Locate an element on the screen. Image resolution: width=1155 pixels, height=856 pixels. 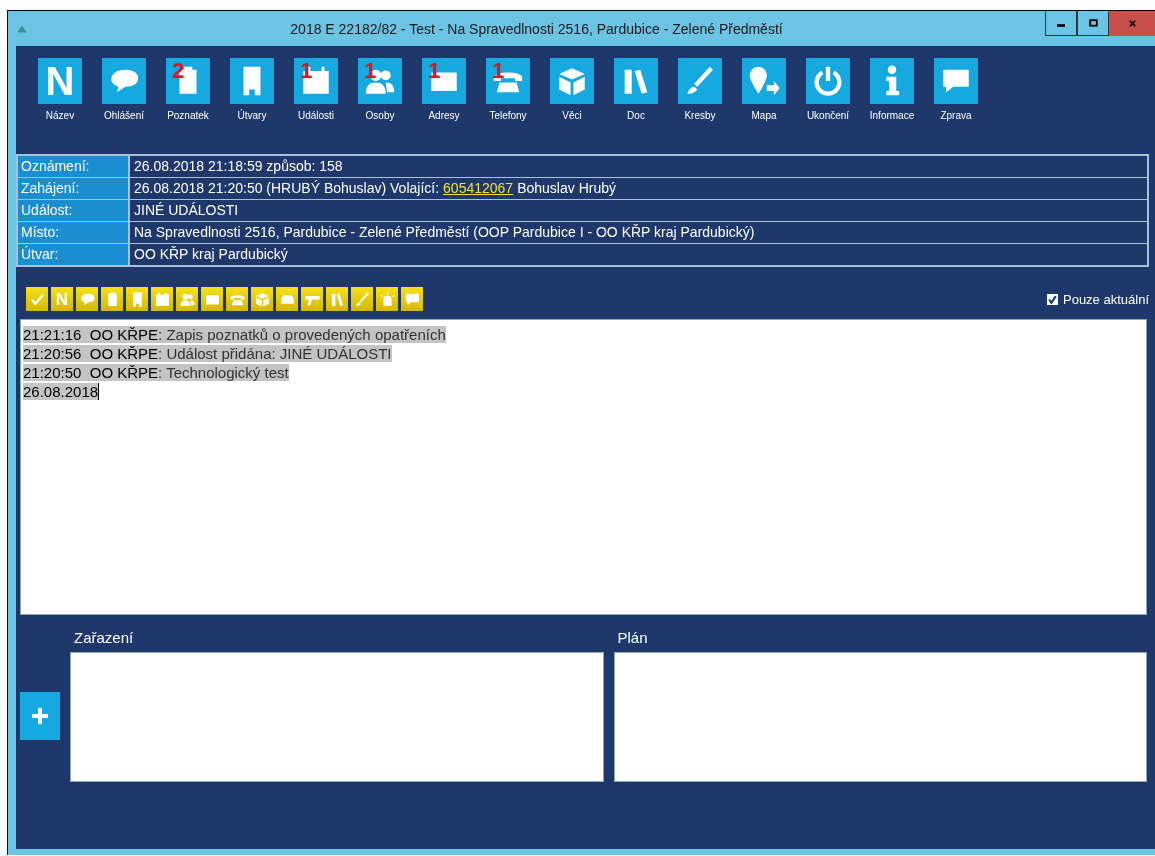
minimize-icon is located at coordinates (1061, 25).